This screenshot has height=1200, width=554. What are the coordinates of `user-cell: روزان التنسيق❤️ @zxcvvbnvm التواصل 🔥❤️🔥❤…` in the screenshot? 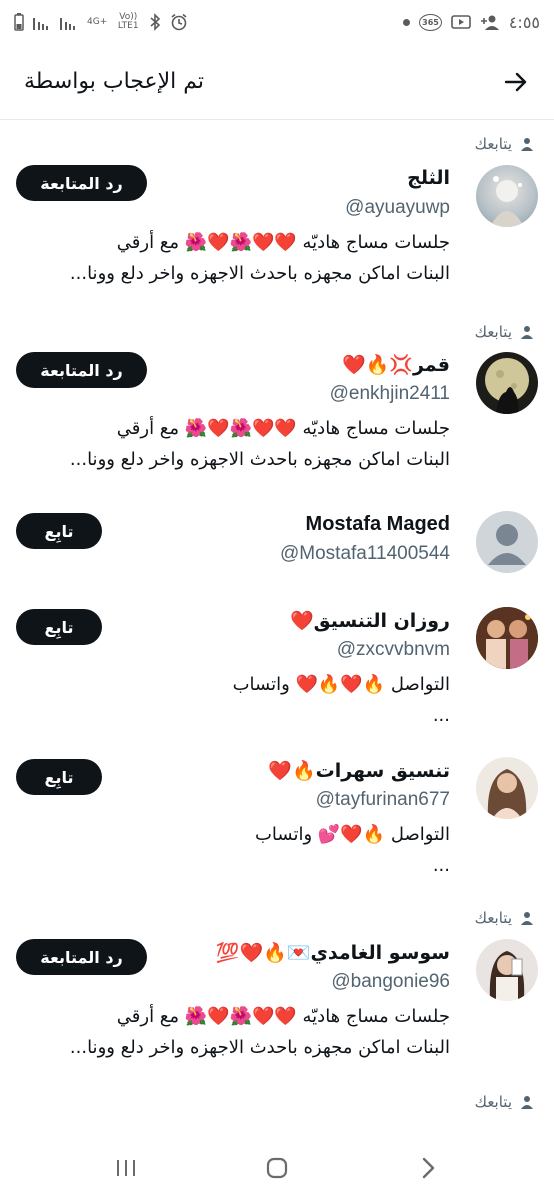 It's located at (277, 670).